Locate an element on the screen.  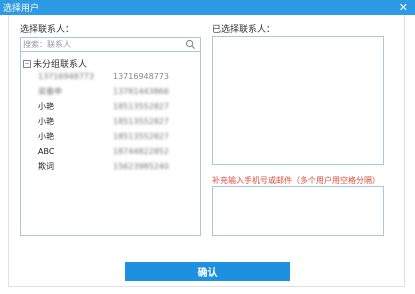
contact-name: 梁番申 is located at coordinates (50, 91).